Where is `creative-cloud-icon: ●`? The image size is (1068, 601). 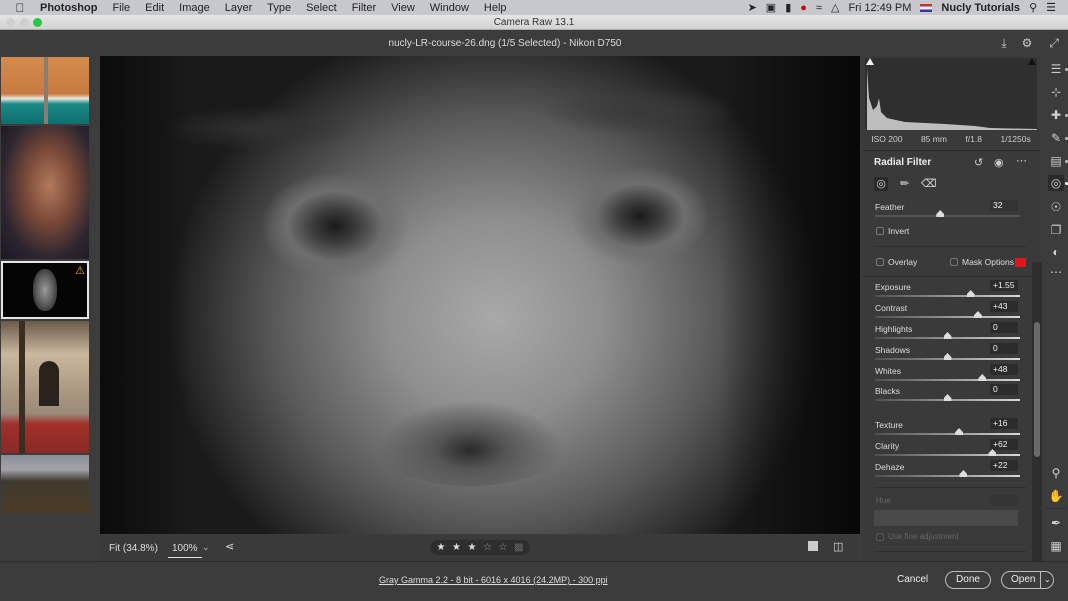
creative-cloud-icon: ● is located at coordinates (803, 8).